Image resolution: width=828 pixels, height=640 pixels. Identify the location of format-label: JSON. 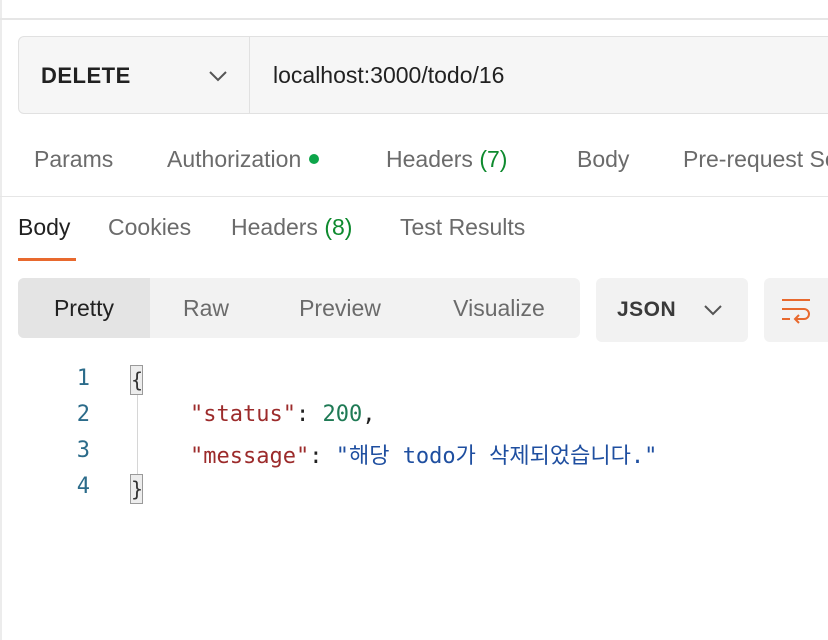
(647, 309).